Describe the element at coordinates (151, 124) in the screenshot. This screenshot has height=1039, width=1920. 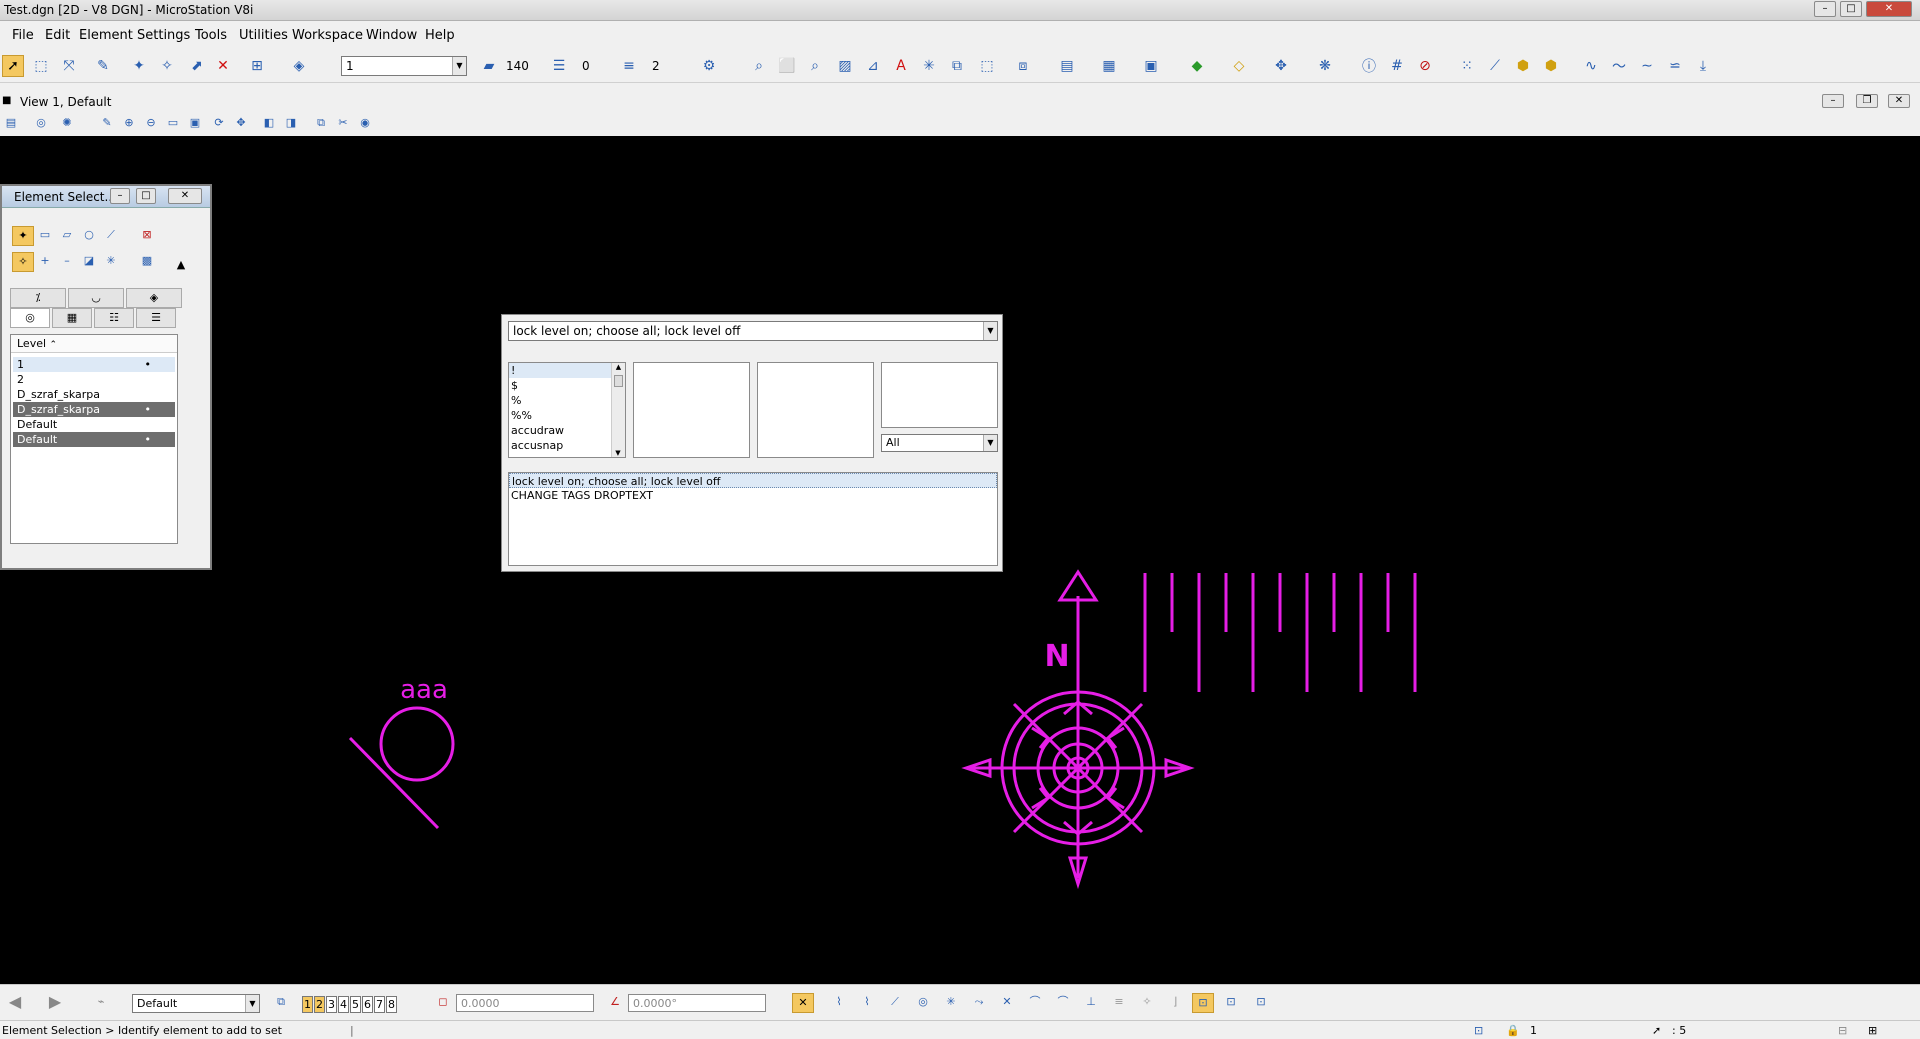
I see `zoom-out-icon: ⊖` at that location.